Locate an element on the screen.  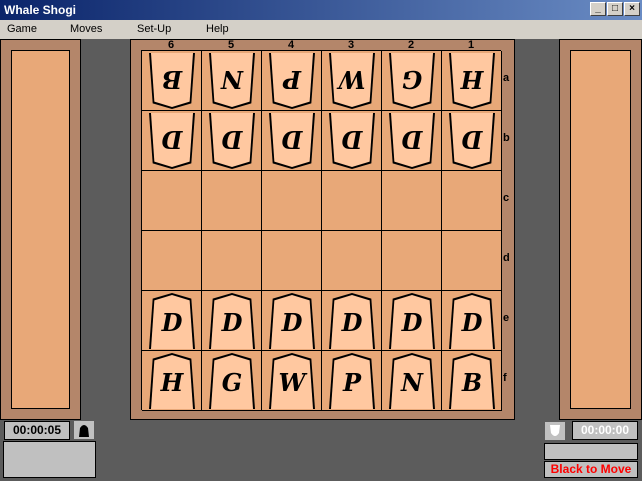
board-square-3b: D is located at coordinates (352, 141).